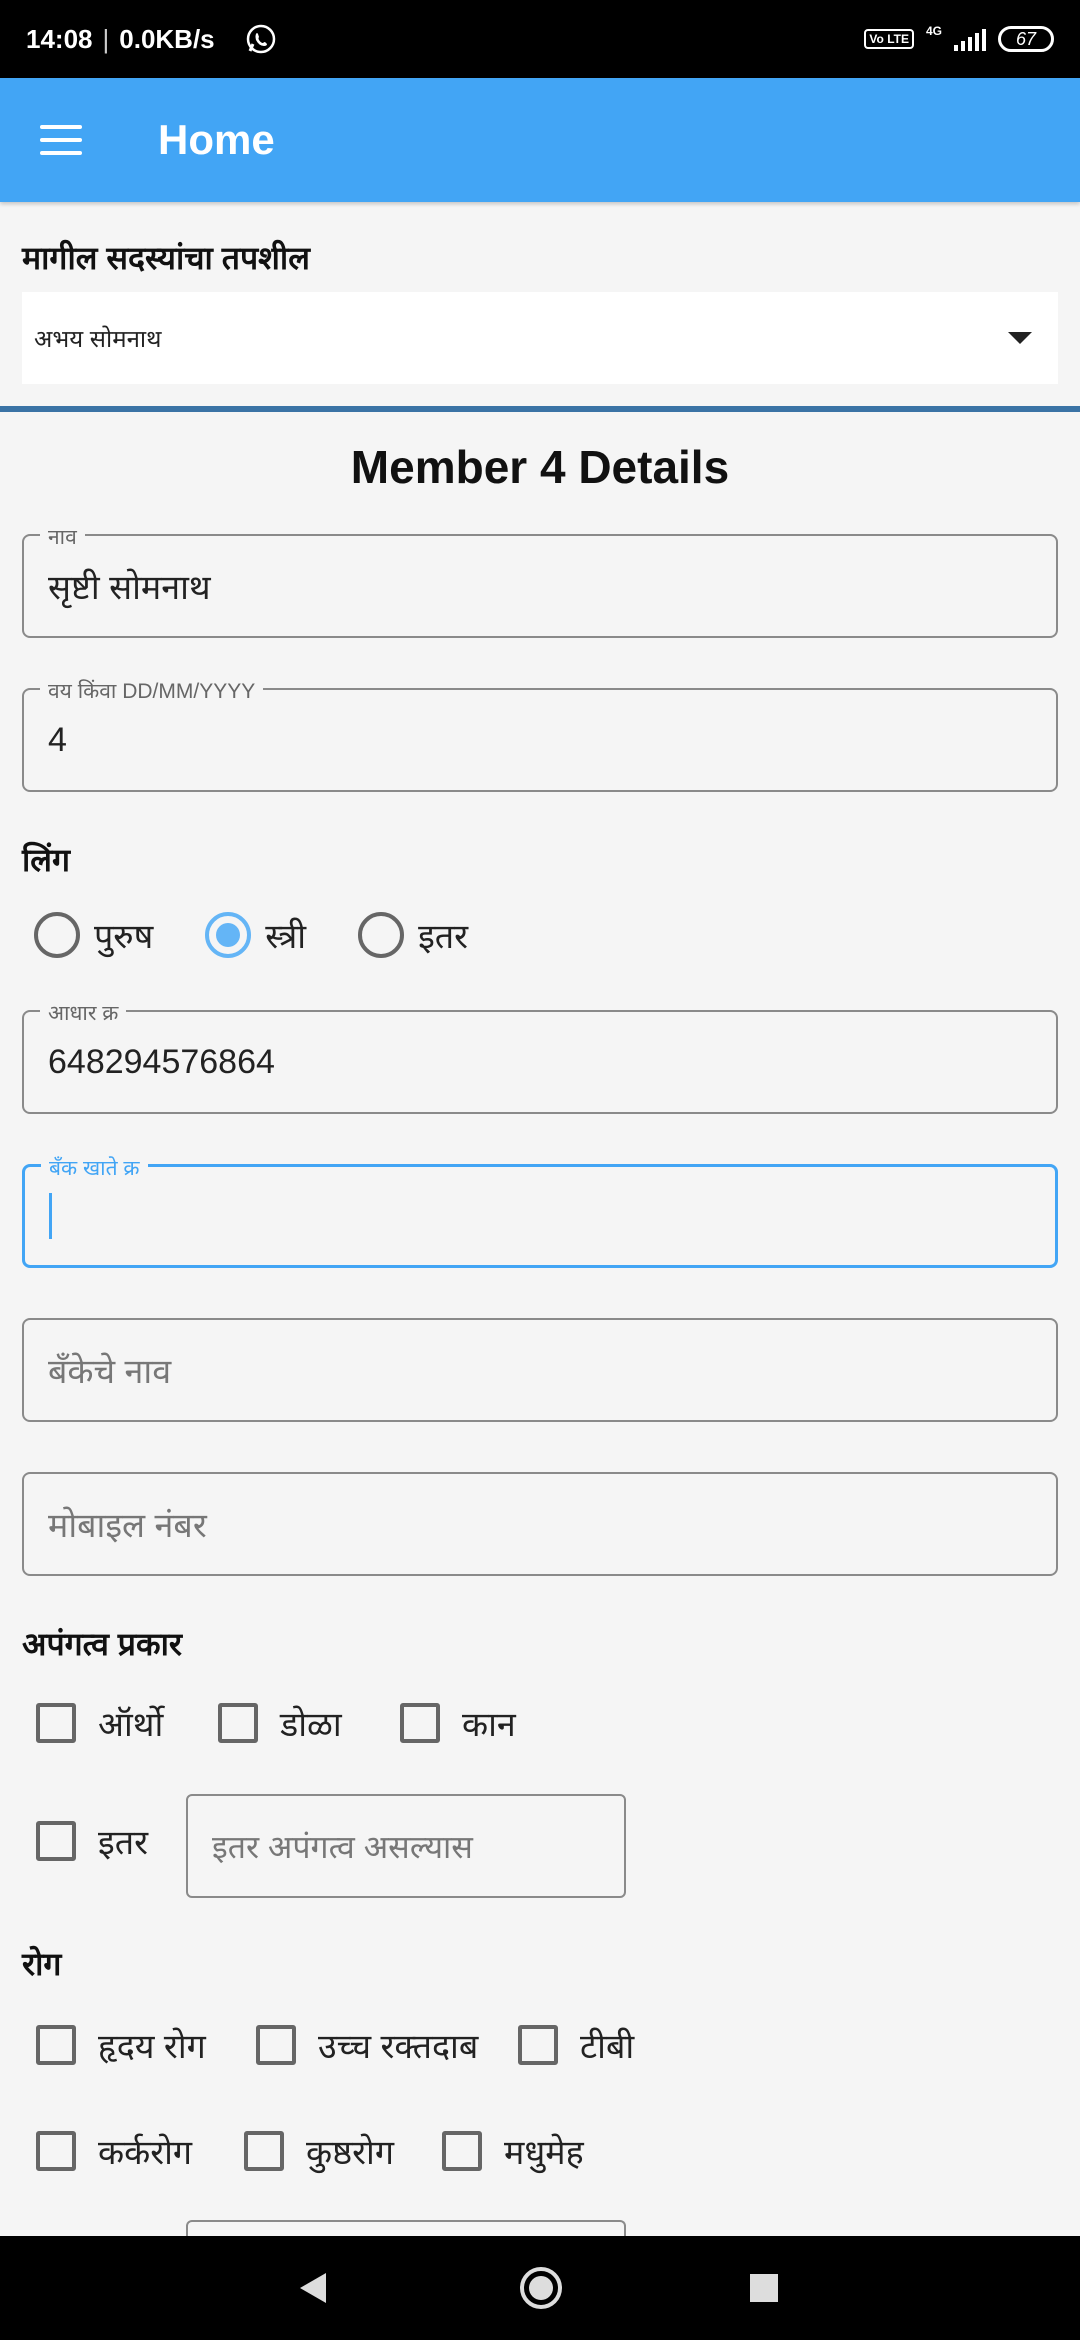 The image size is (1080, 2340). Describe the element at coordinates (123, 1843) in the screenshot. I see `checkbox-label: इतर` at that location.